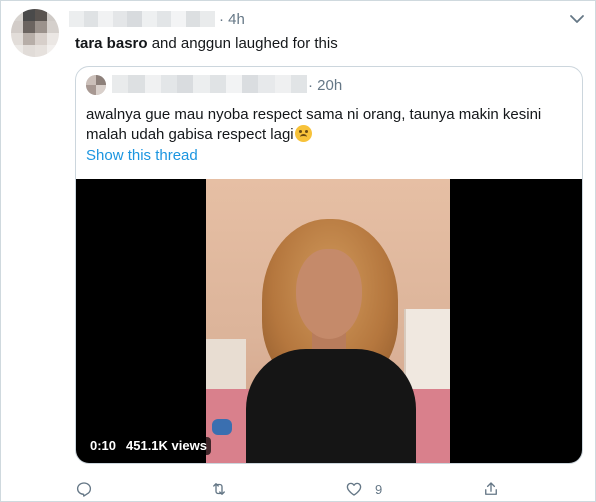 This screenshot has width=596, height=502. I want to click on retweet-button, so click(219, 489).